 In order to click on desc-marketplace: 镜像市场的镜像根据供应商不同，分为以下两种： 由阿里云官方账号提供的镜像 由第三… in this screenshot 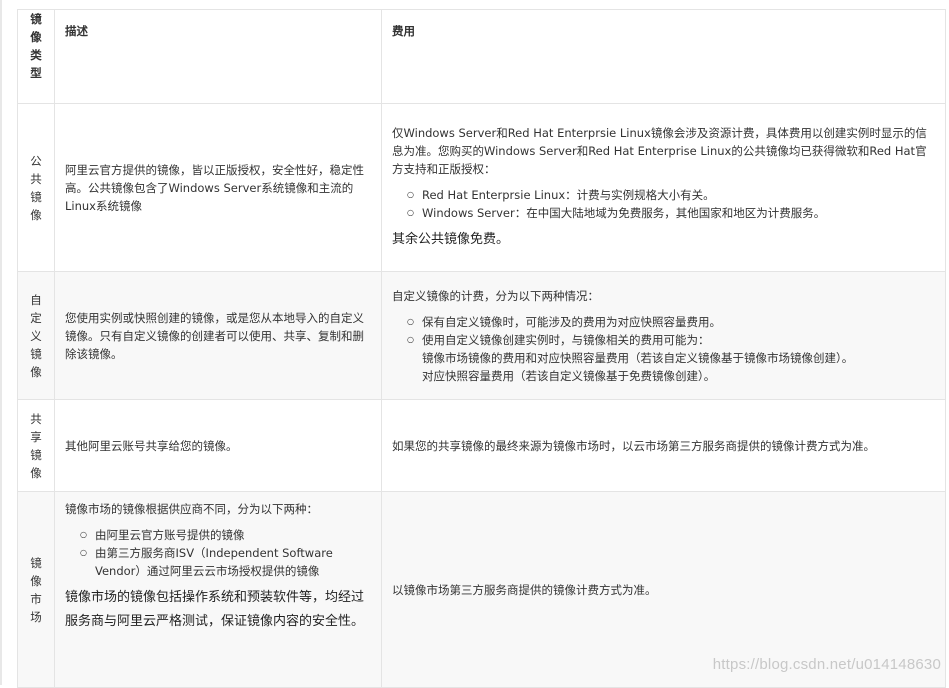, I will do `click(218, 589)`.